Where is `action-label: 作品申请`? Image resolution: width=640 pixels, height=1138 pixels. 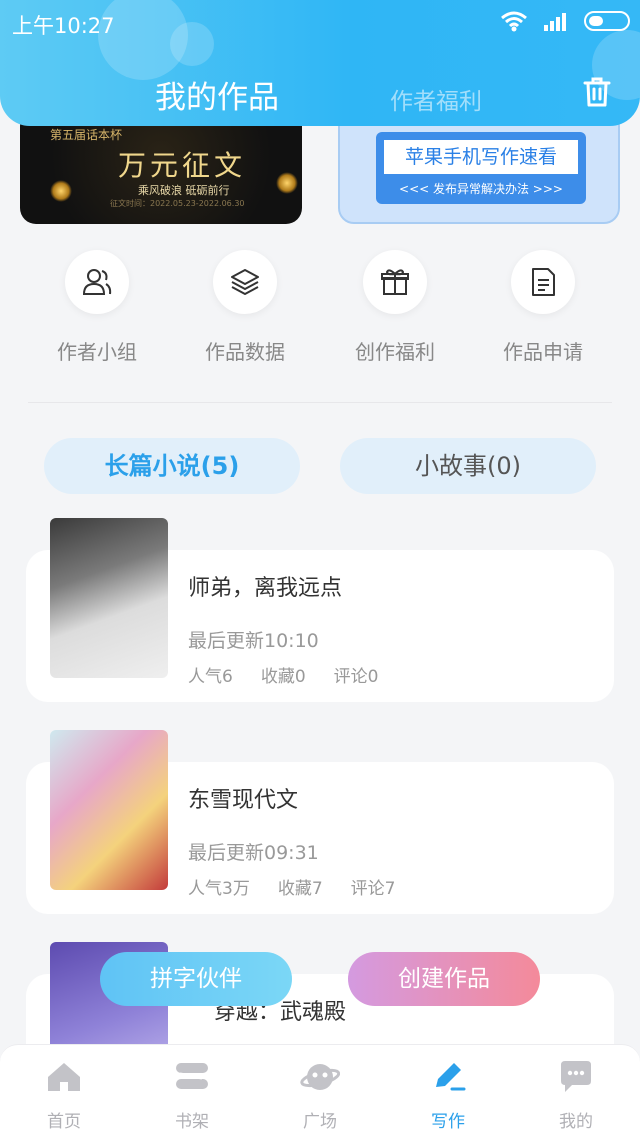 action-label: 作品申请 is located at coordinates (543, 352).